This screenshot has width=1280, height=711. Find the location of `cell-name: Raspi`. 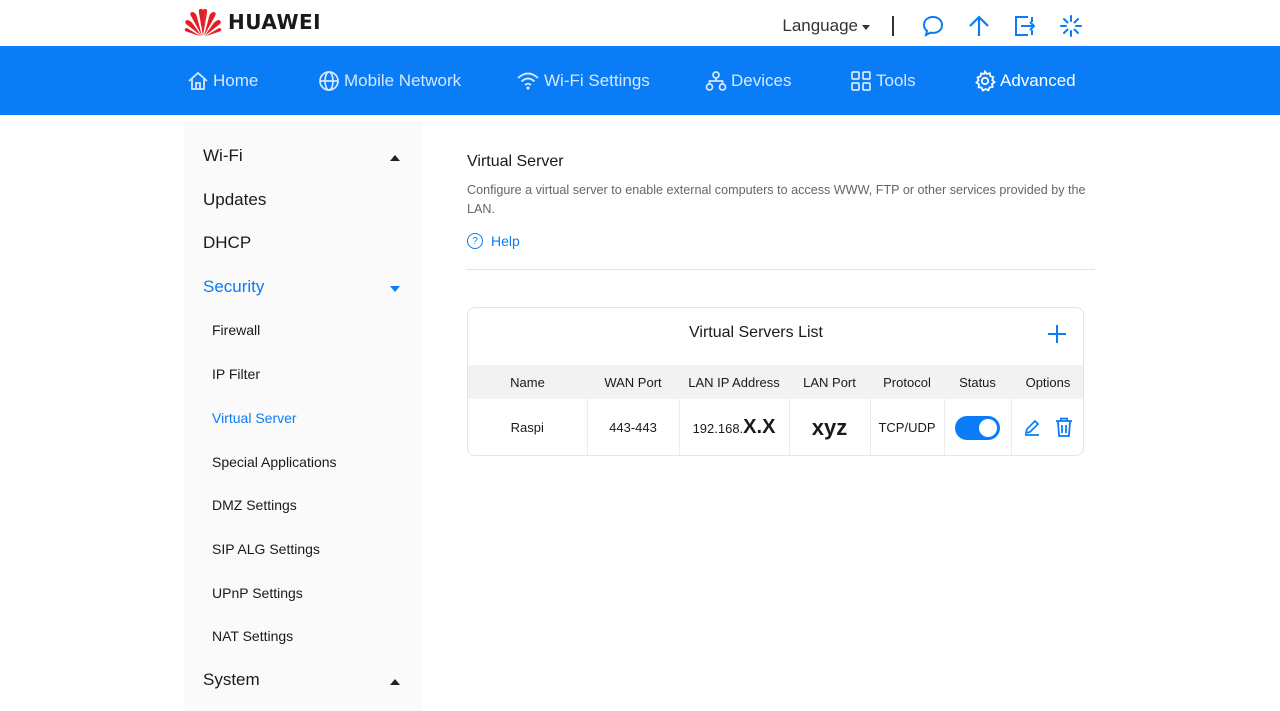

cell-name: Raspi is located at coordinates (528, 427).